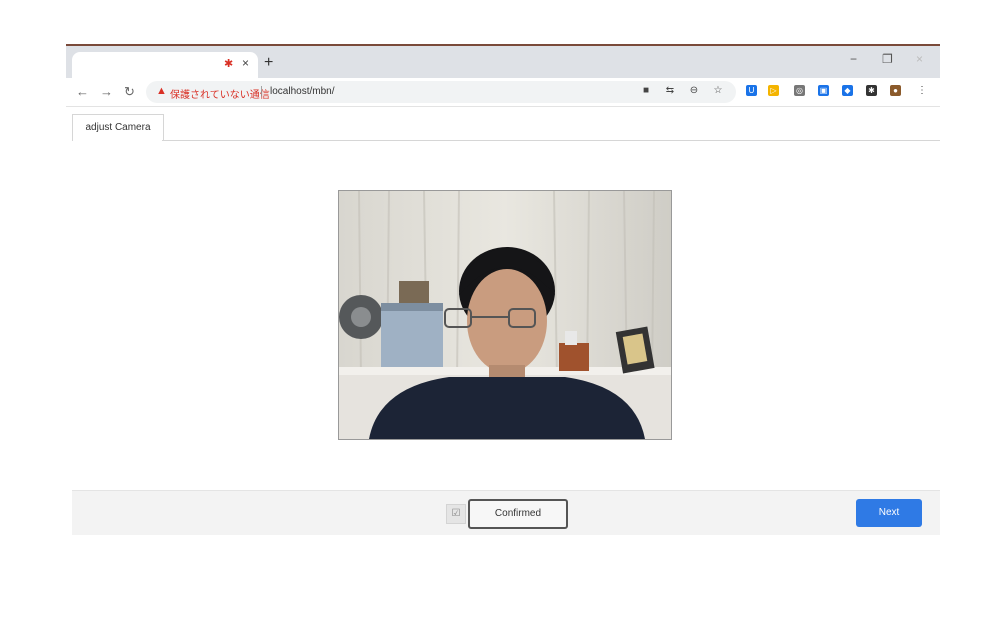 This screenshot has height=620, width=1000. I want to click on url-text: localhost/mbn/, so click(302, 91).